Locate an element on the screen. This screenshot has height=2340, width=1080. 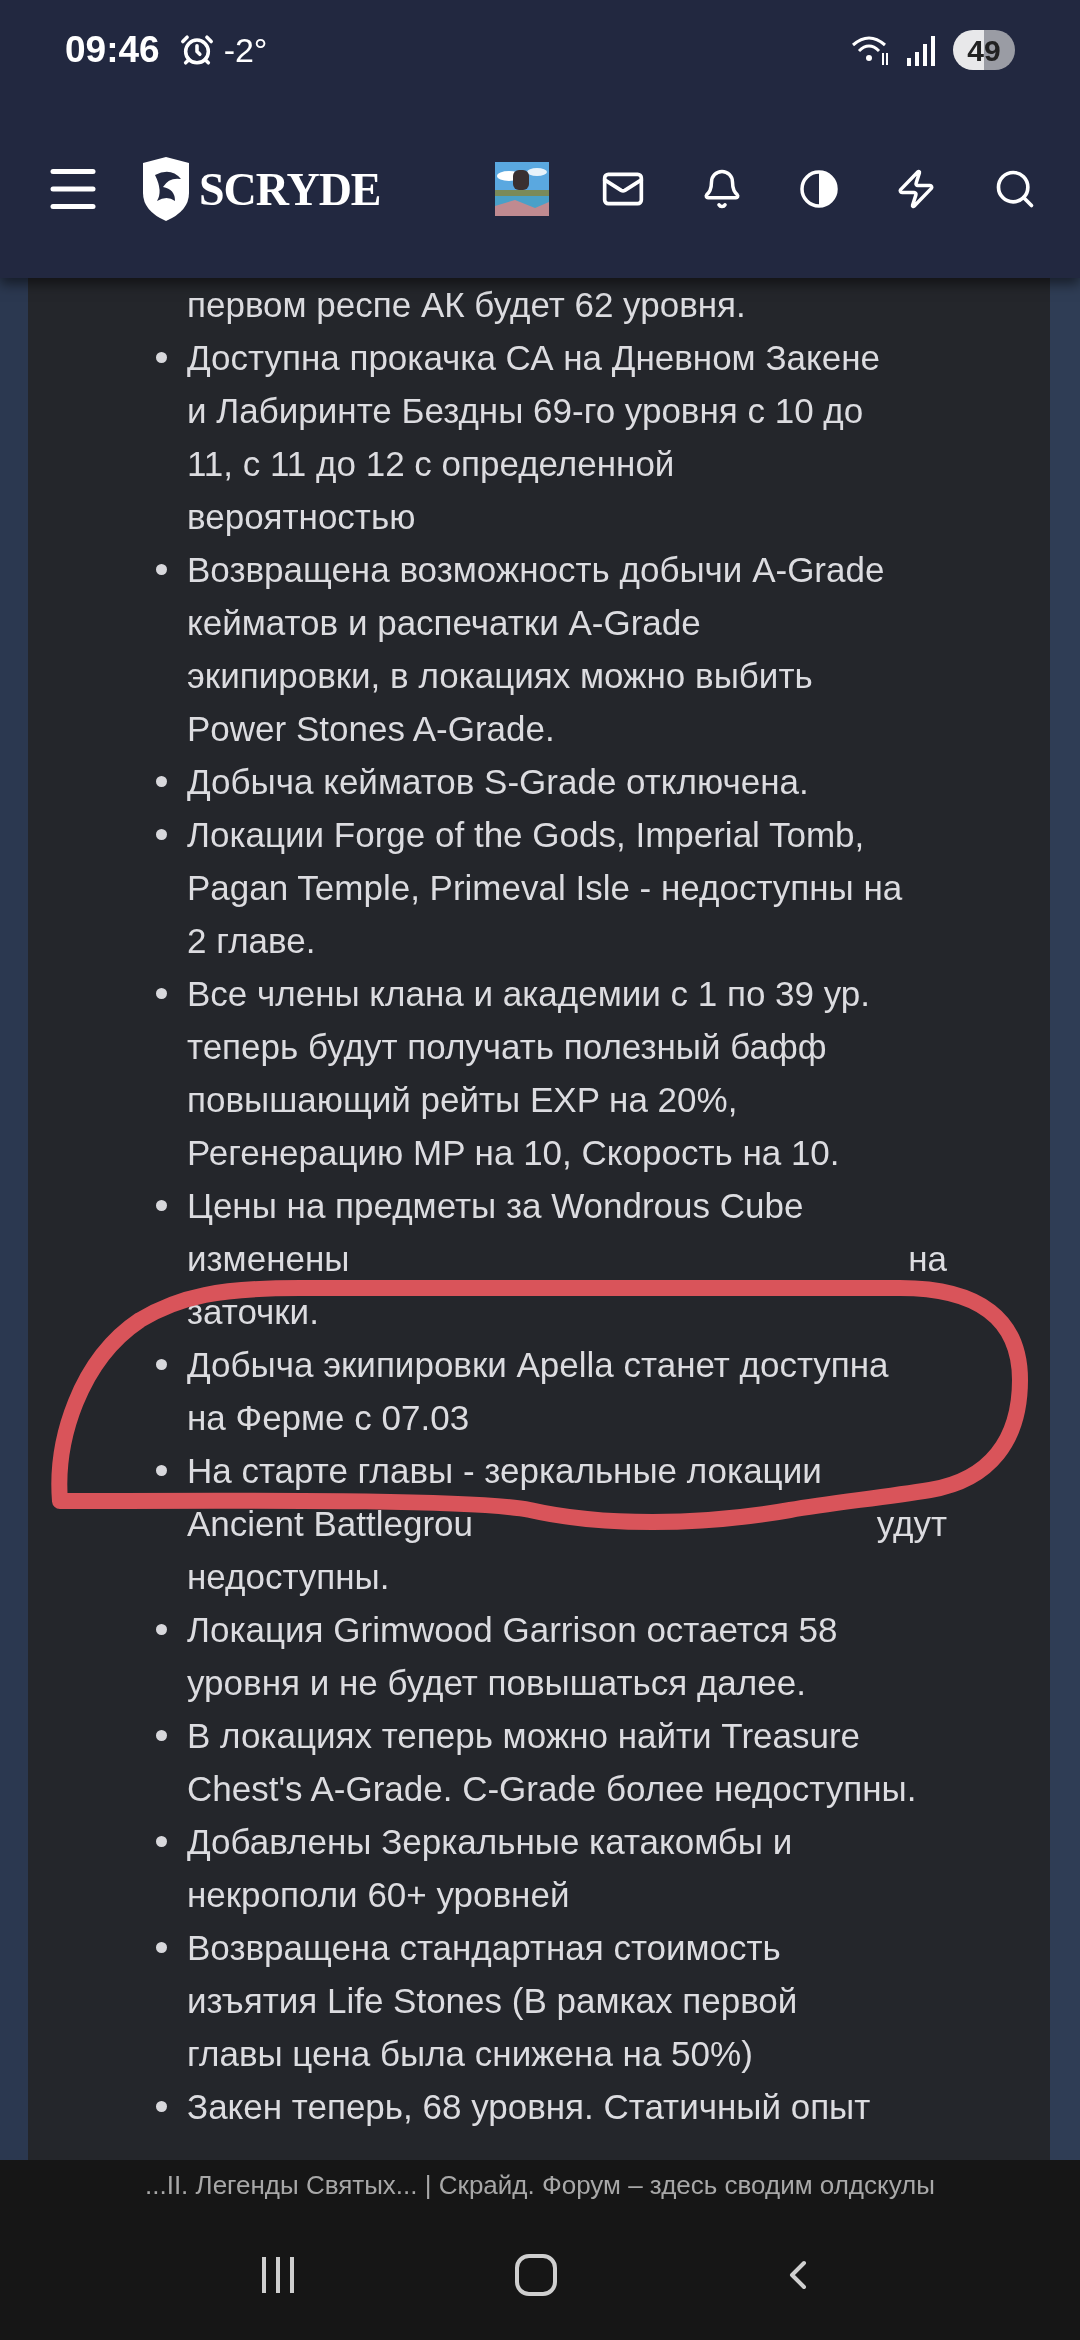
text-fragment: изменены is located at coordinates (268, 1259).